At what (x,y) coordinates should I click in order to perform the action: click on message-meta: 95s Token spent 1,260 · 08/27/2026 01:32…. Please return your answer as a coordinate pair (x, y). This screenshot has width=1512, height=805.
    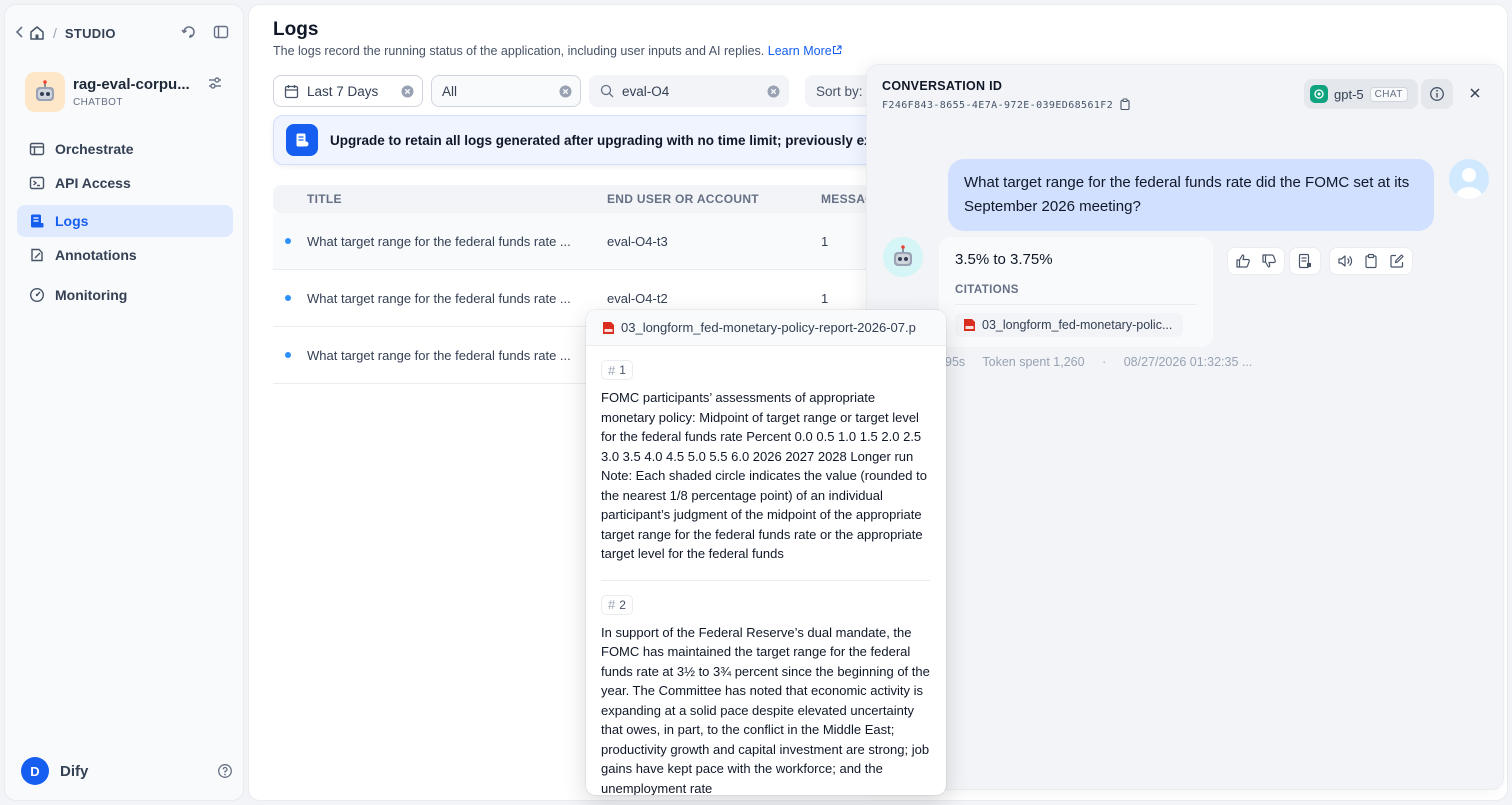
    Looking at the image, I should click on (1105, 362).